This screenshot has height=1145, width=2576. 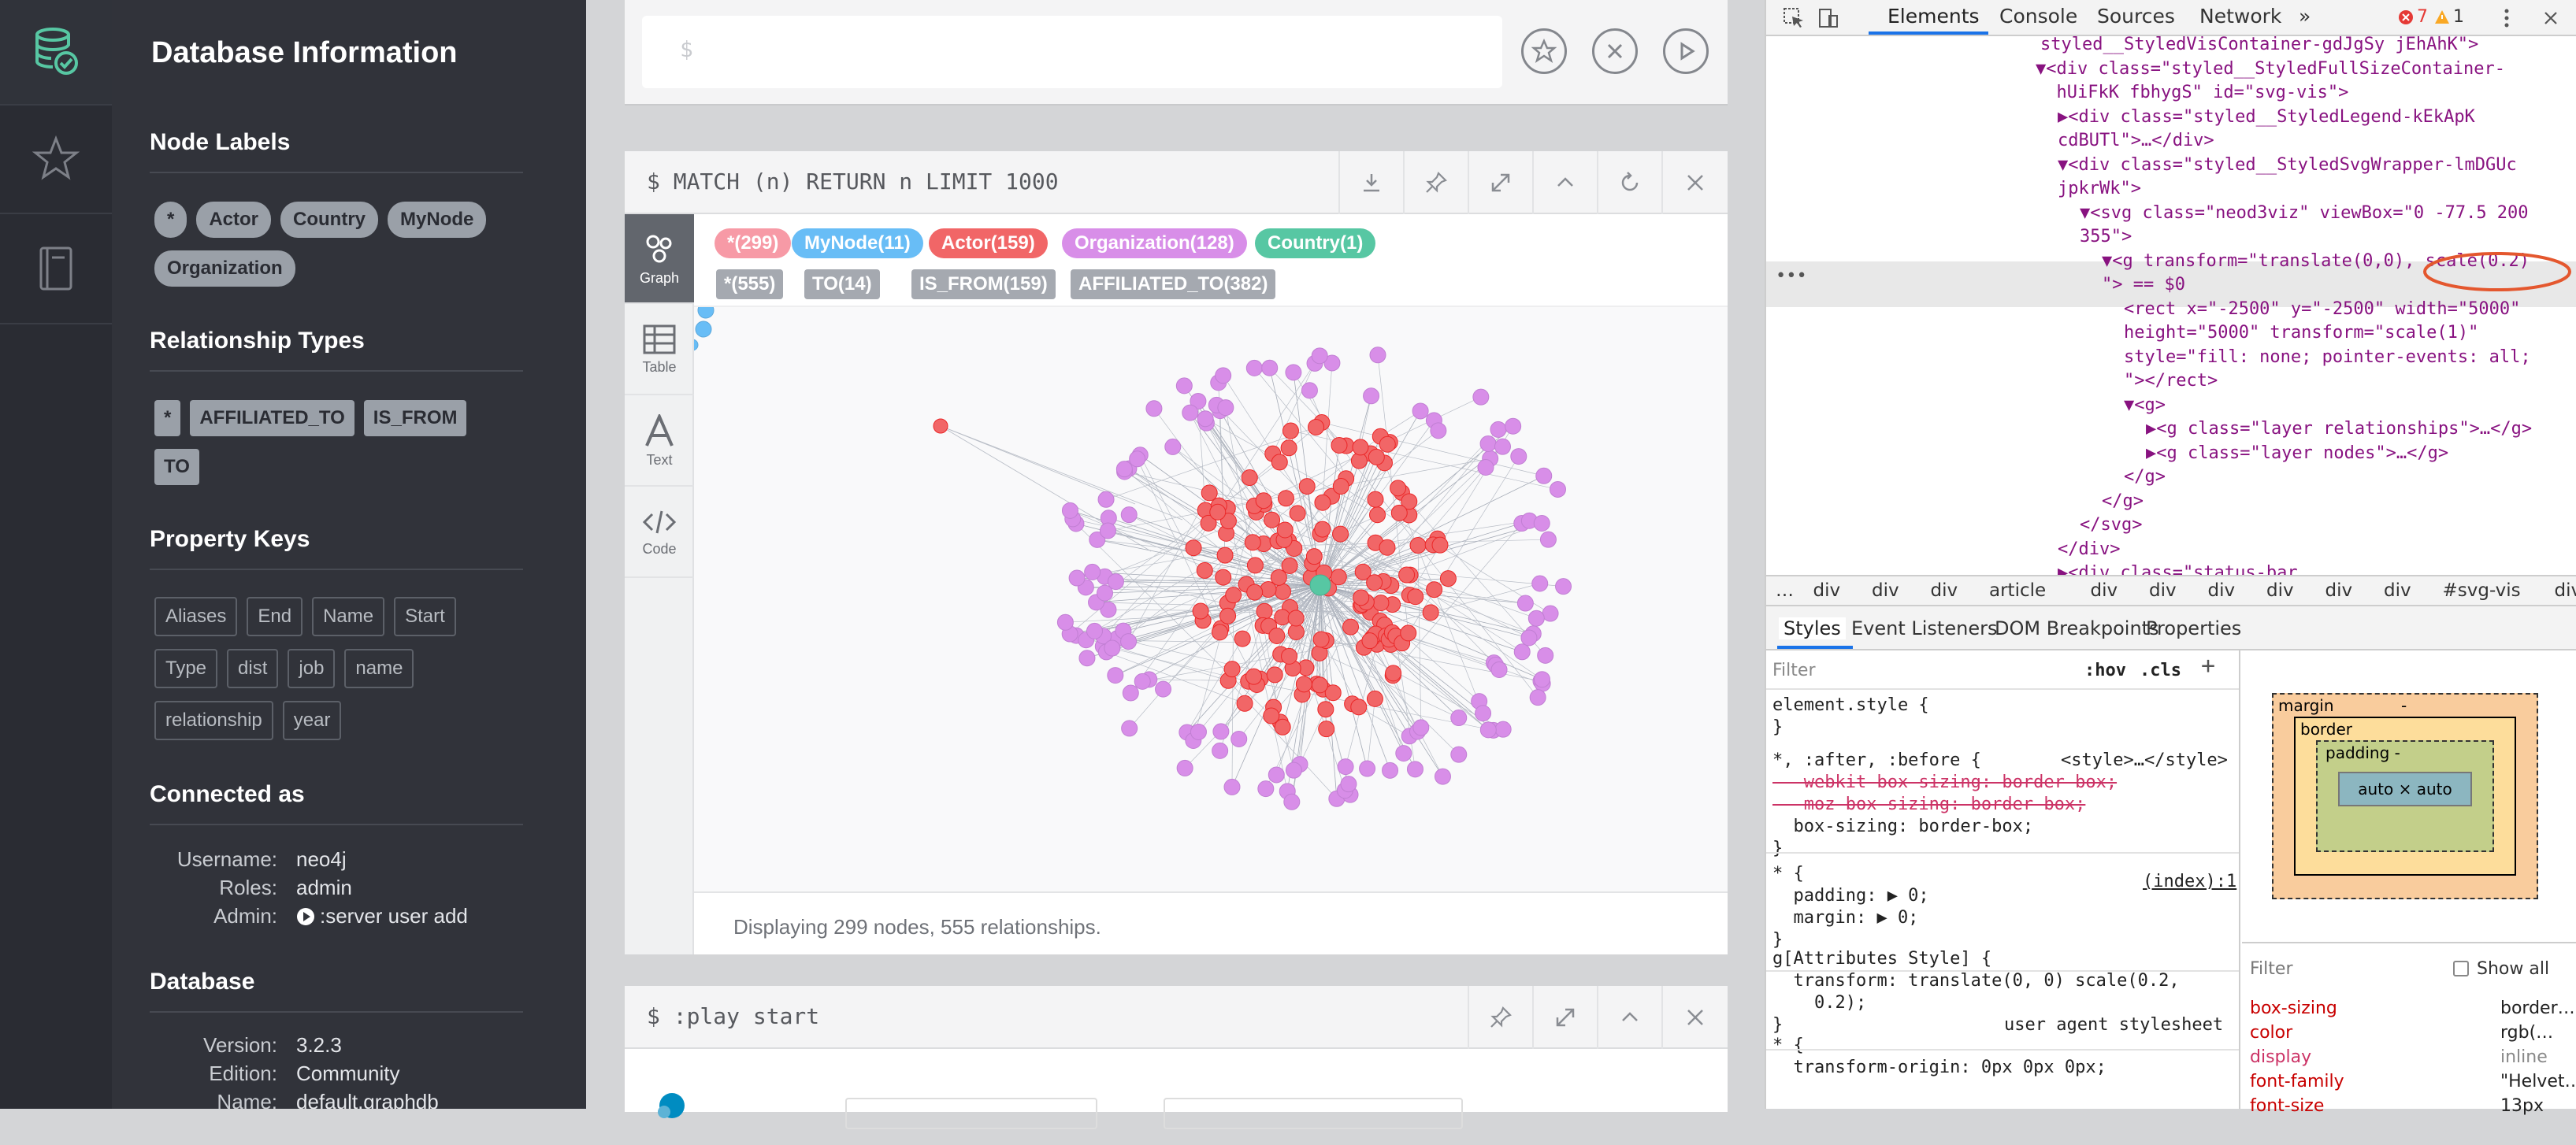 I want to click on dom-line: <rect x="-2500" y="-2500" width="5000", so click(x=2322, y=310).